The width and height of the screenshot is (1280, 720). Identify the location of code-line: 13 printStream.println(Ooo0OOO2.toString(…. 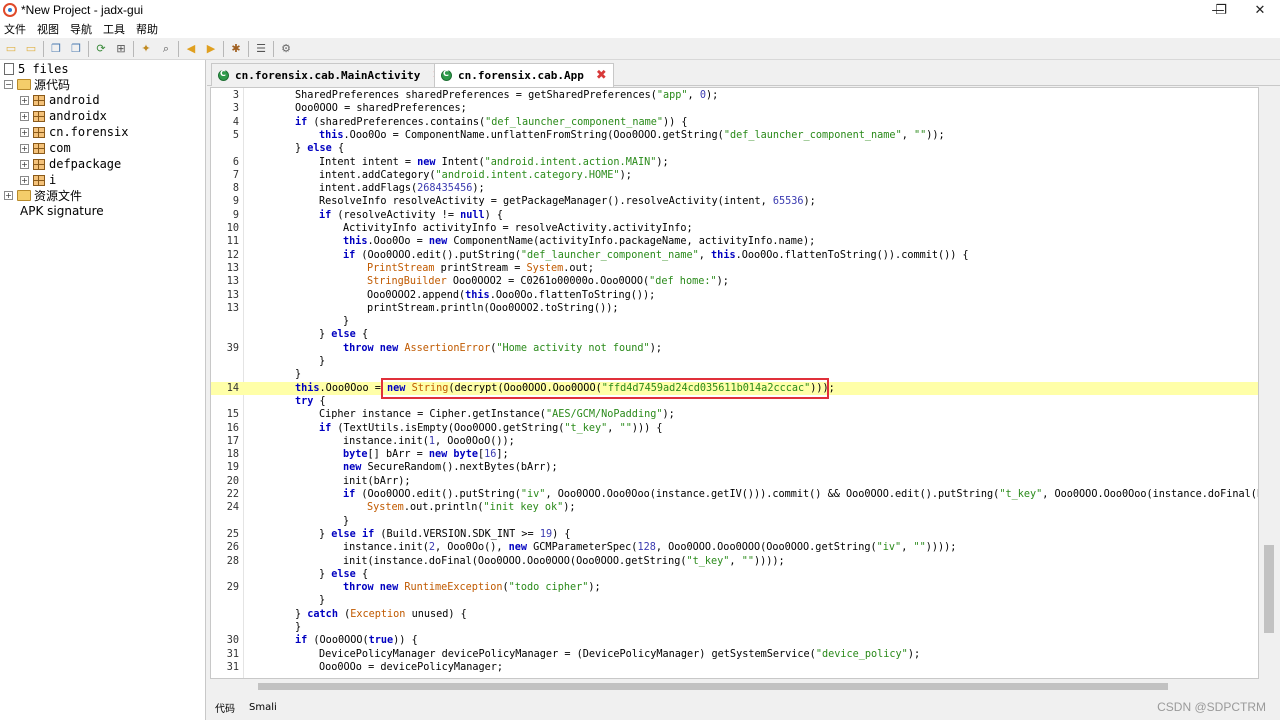
(734, 308).